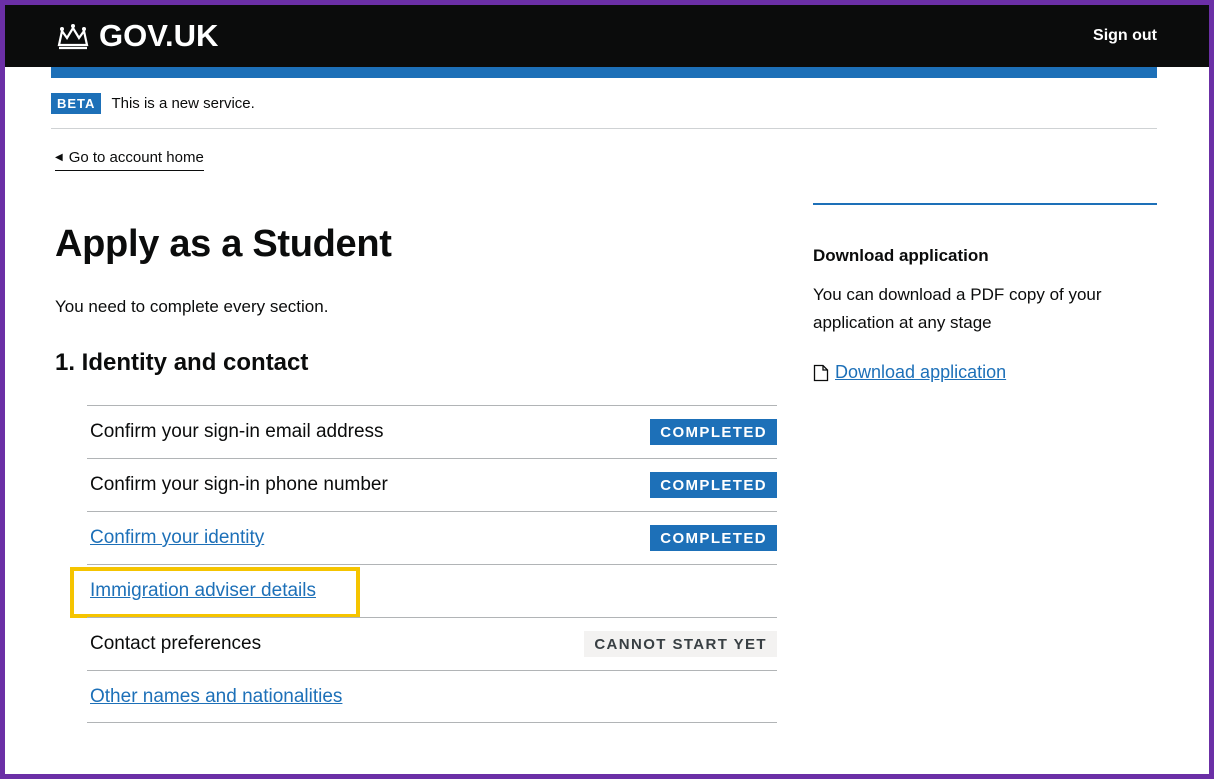 This screenshot has height=779, width=1214. What do you see at coordinates (201, 591) in the screenshot?
I see `task-link-immigration-adviser-details: Immigration adviser details` at bounding box center [201, 591].